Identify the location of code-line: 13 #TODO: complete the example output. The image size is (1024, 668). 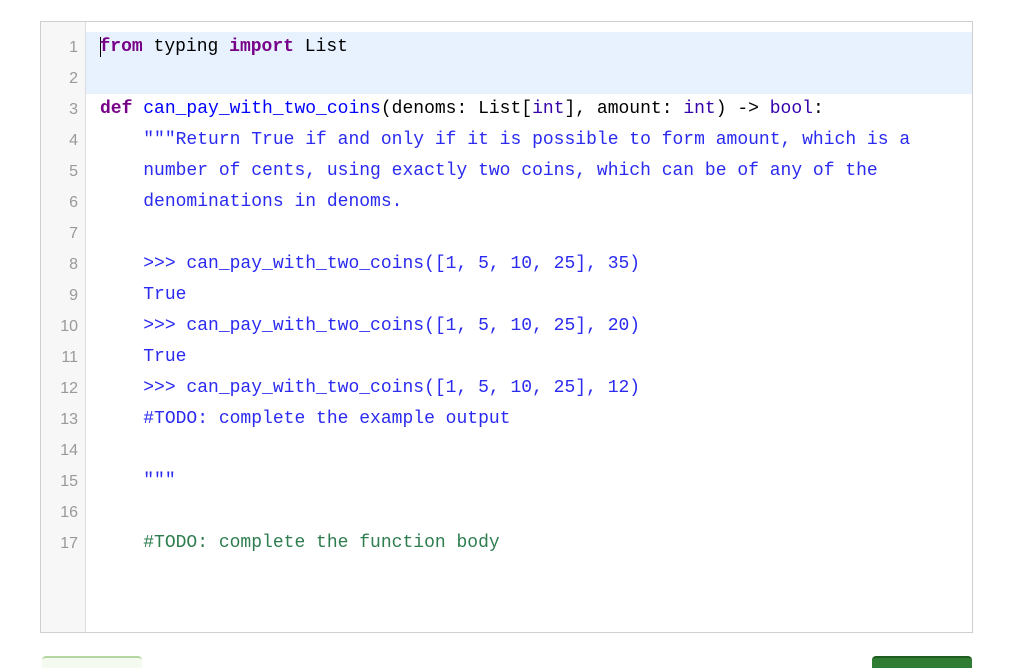
(506, 419).